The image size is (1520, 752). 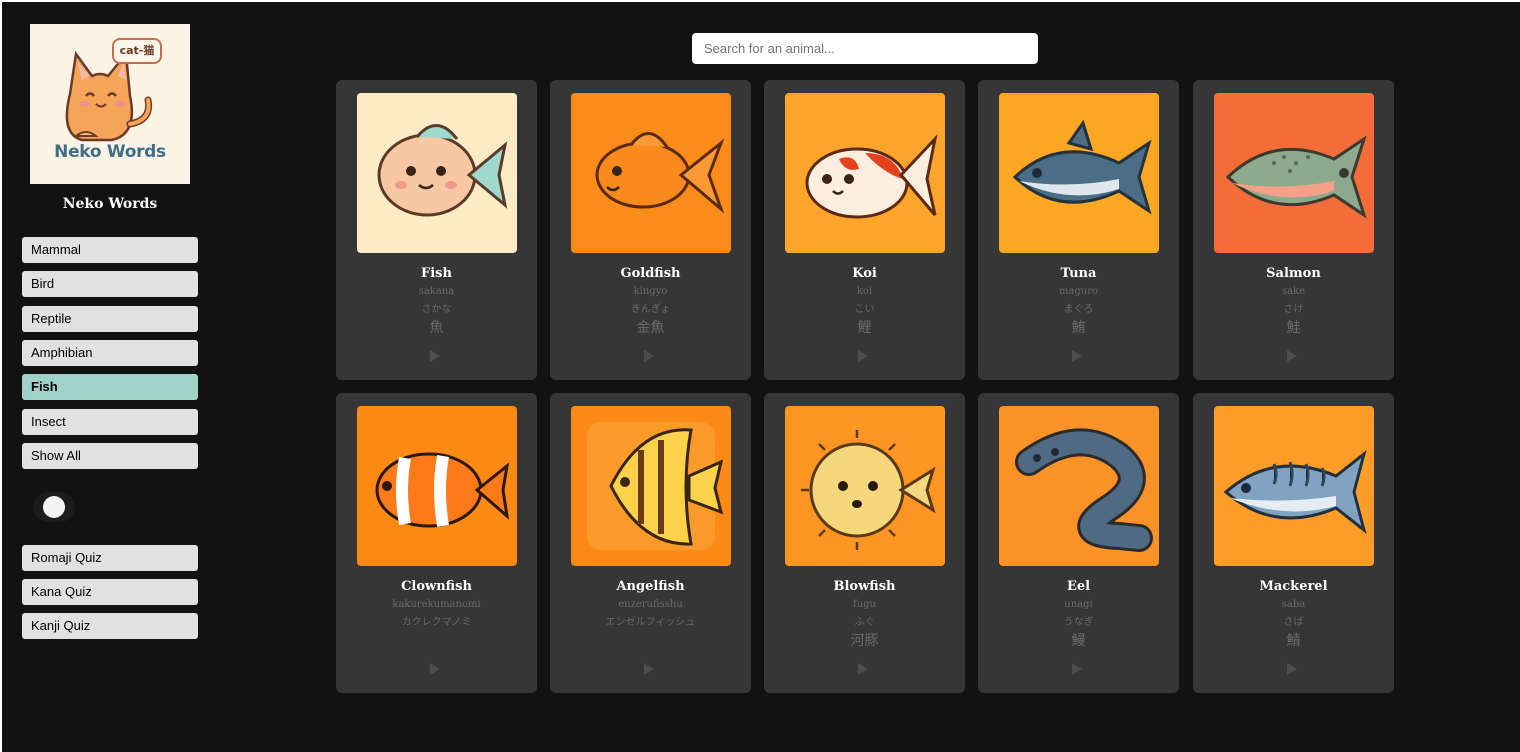 I want to click on card-romaji: saba, so click(x=1293, y=604).